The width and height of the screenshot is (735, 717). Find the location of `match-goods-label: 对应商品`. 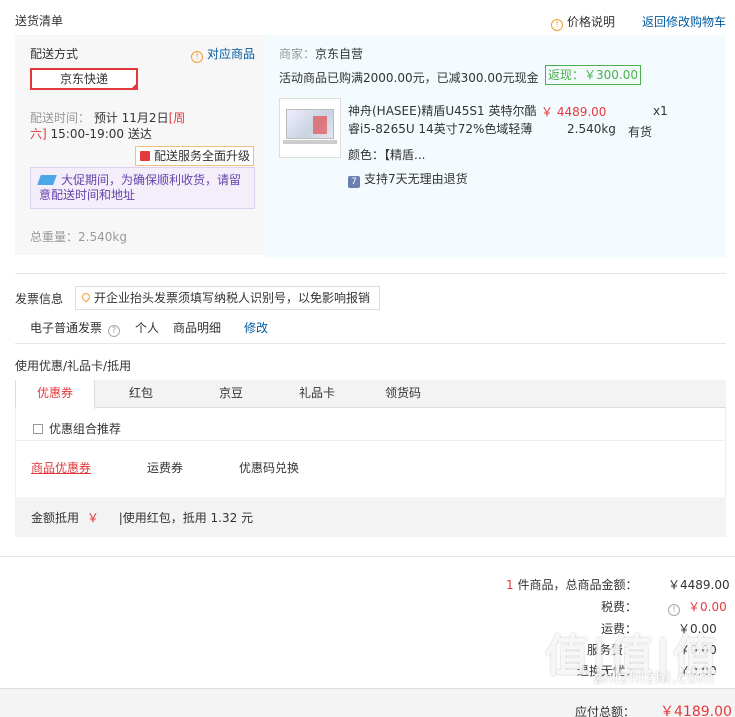

match-goods-label: 对应商品 is located at coordinates (231, 54).